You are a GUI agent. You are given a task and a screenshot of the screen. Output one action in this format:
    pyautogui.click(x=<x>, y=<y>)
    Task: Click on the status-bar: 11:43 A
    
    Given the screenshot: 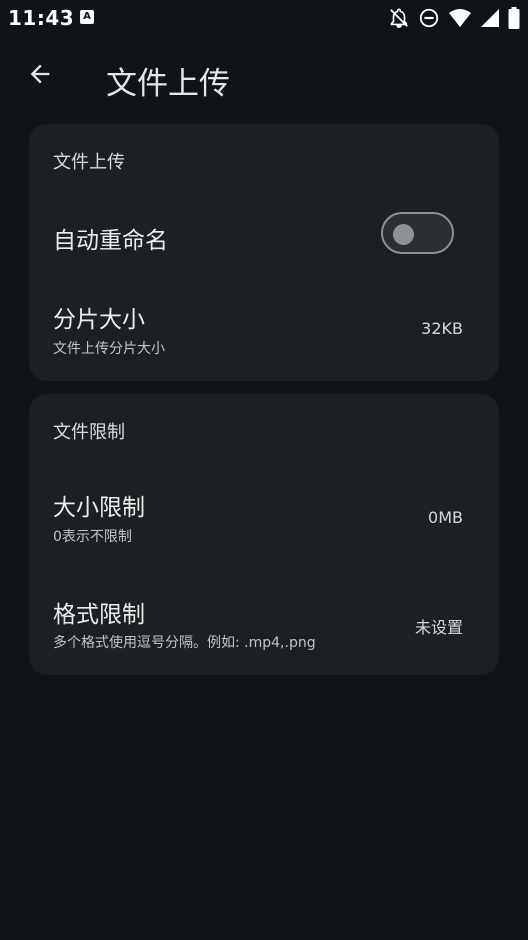 What is the action you would take?
    pyautogui.click(x=264, y=18)
    